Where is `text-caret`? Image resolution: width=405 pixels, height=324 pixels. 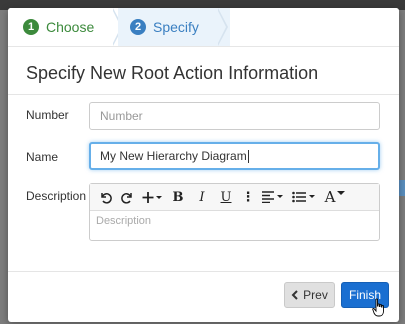
text-caret is located at coordinates (248, 156).